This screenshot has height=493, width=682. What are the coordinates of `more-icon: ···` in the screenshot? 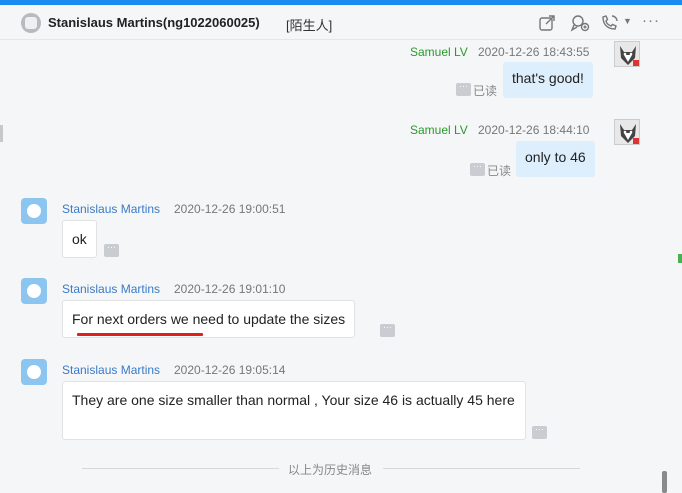 It's located at (652, 21).